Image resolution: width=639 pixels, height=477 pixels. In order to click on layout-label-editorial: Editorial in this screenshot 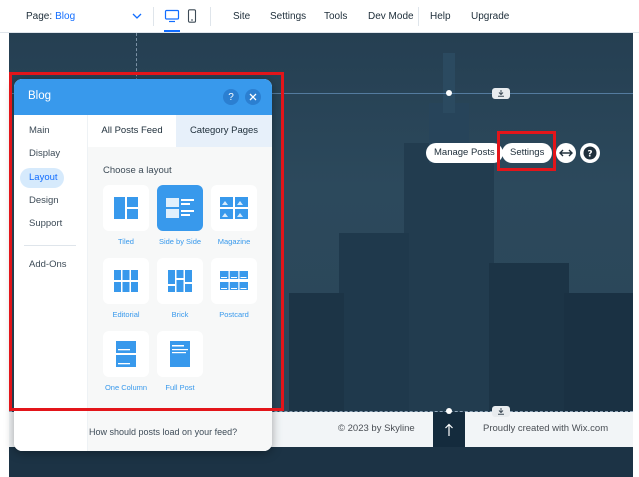, I will do `click(126, 314)`.